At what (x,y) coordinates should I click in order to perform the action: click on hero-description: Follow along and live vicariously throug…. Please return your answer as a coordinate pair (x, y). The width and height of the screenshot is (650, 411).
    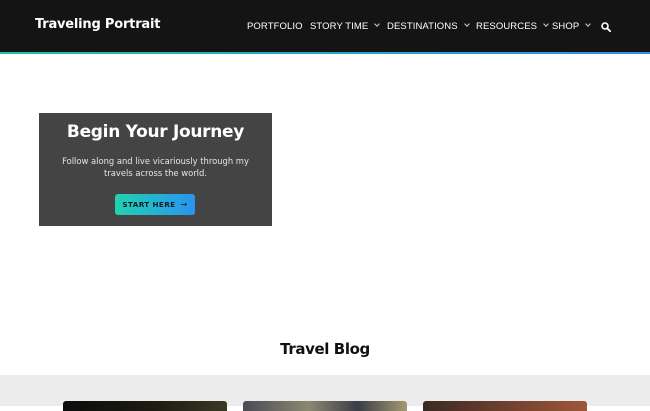
    Looking at the image, I should click on (155, 167).